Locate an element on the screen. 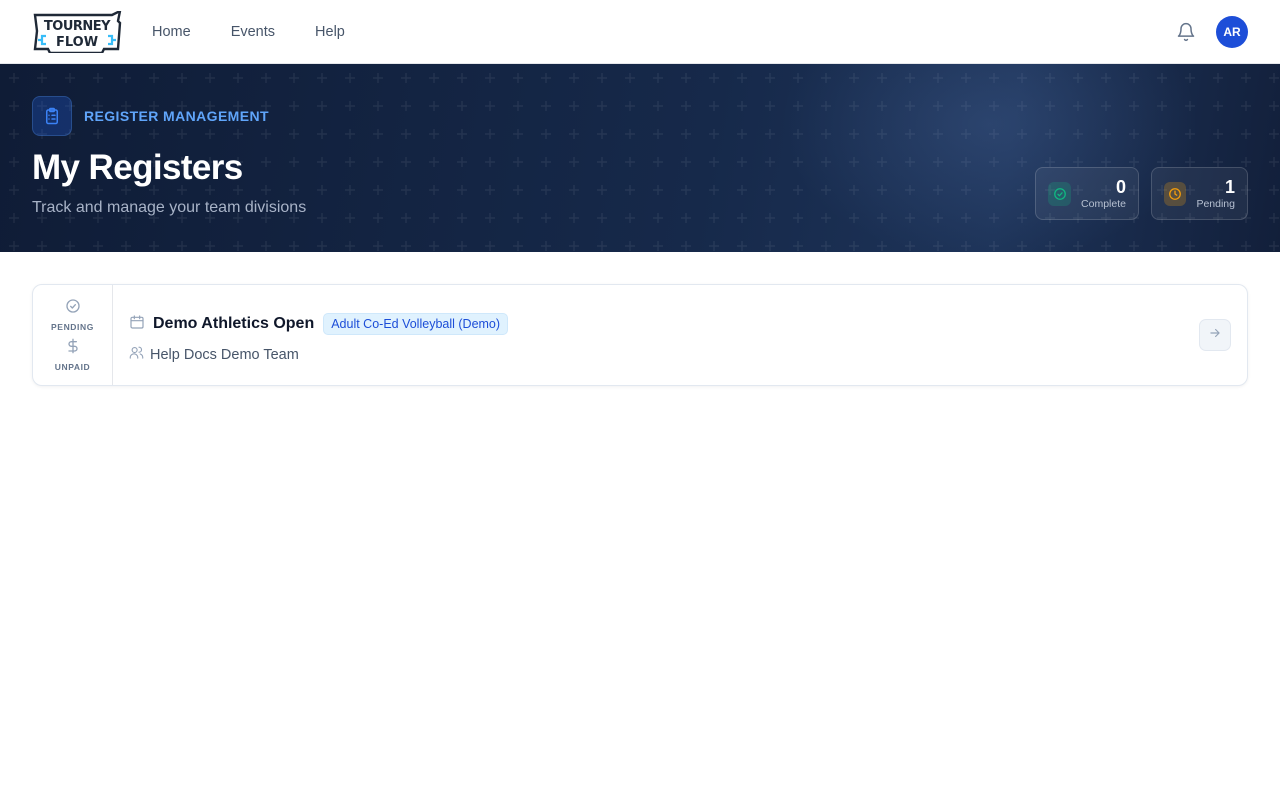 The image size is (1280, 800). registration-status: PENDING is located at coordinates (72, 315).